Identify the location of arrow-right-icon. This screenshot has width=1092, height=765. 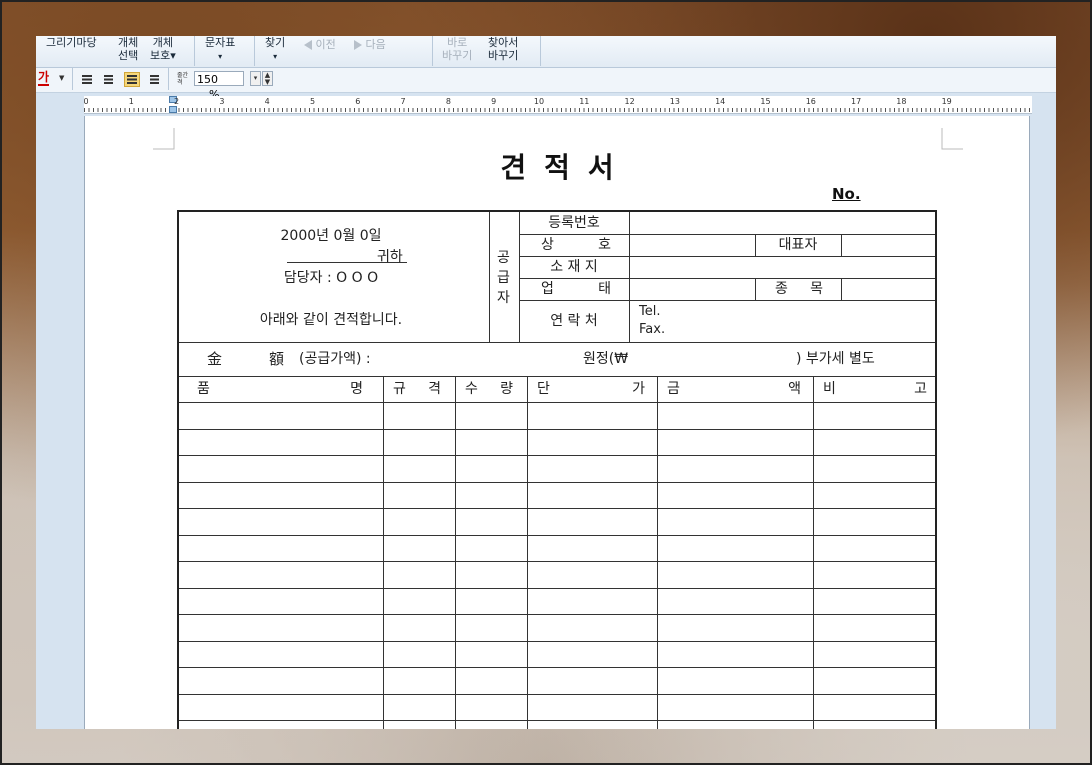
(358, 45).